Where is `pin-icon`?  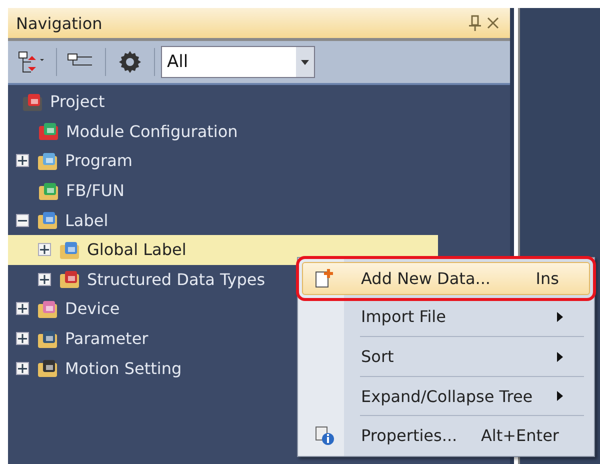 pin-icon is located at coordinates (475, 23).